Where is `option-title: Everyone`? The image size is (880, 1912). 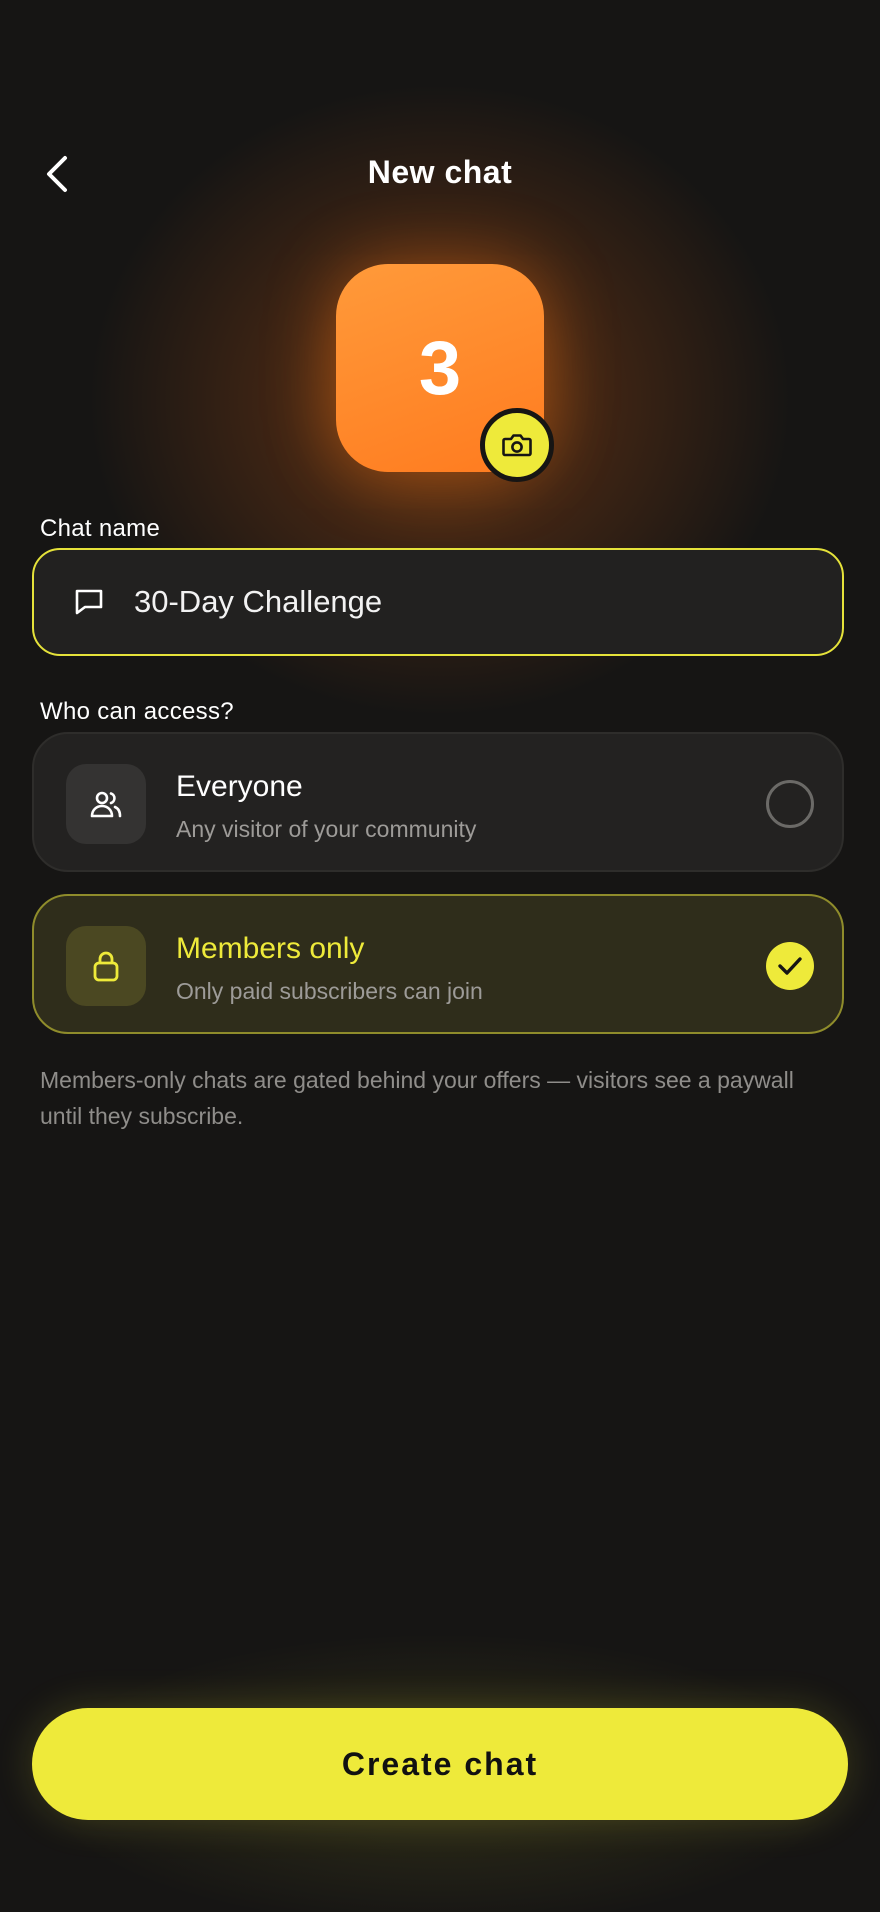
option-title: Everyone is located at coordinates (239, 786).